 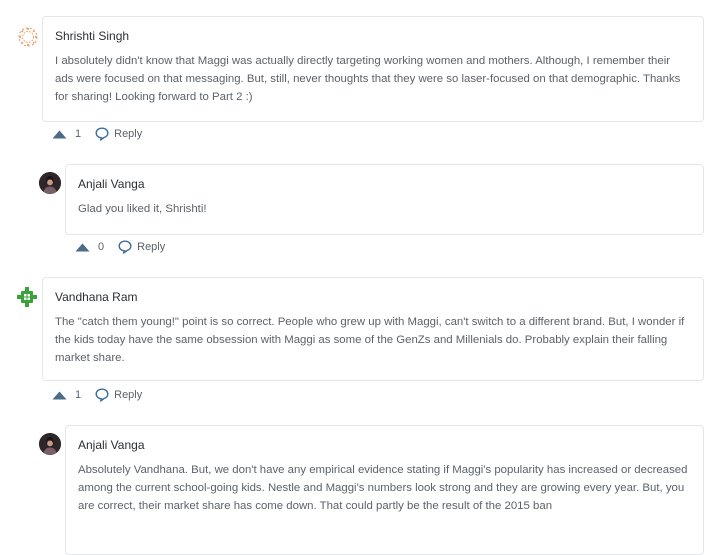 What do you see at coordinates (142, 209) in the screenshot?
I see `comment-text: Glad you liked it, Shrishti!` at bounding box center [142, 209].